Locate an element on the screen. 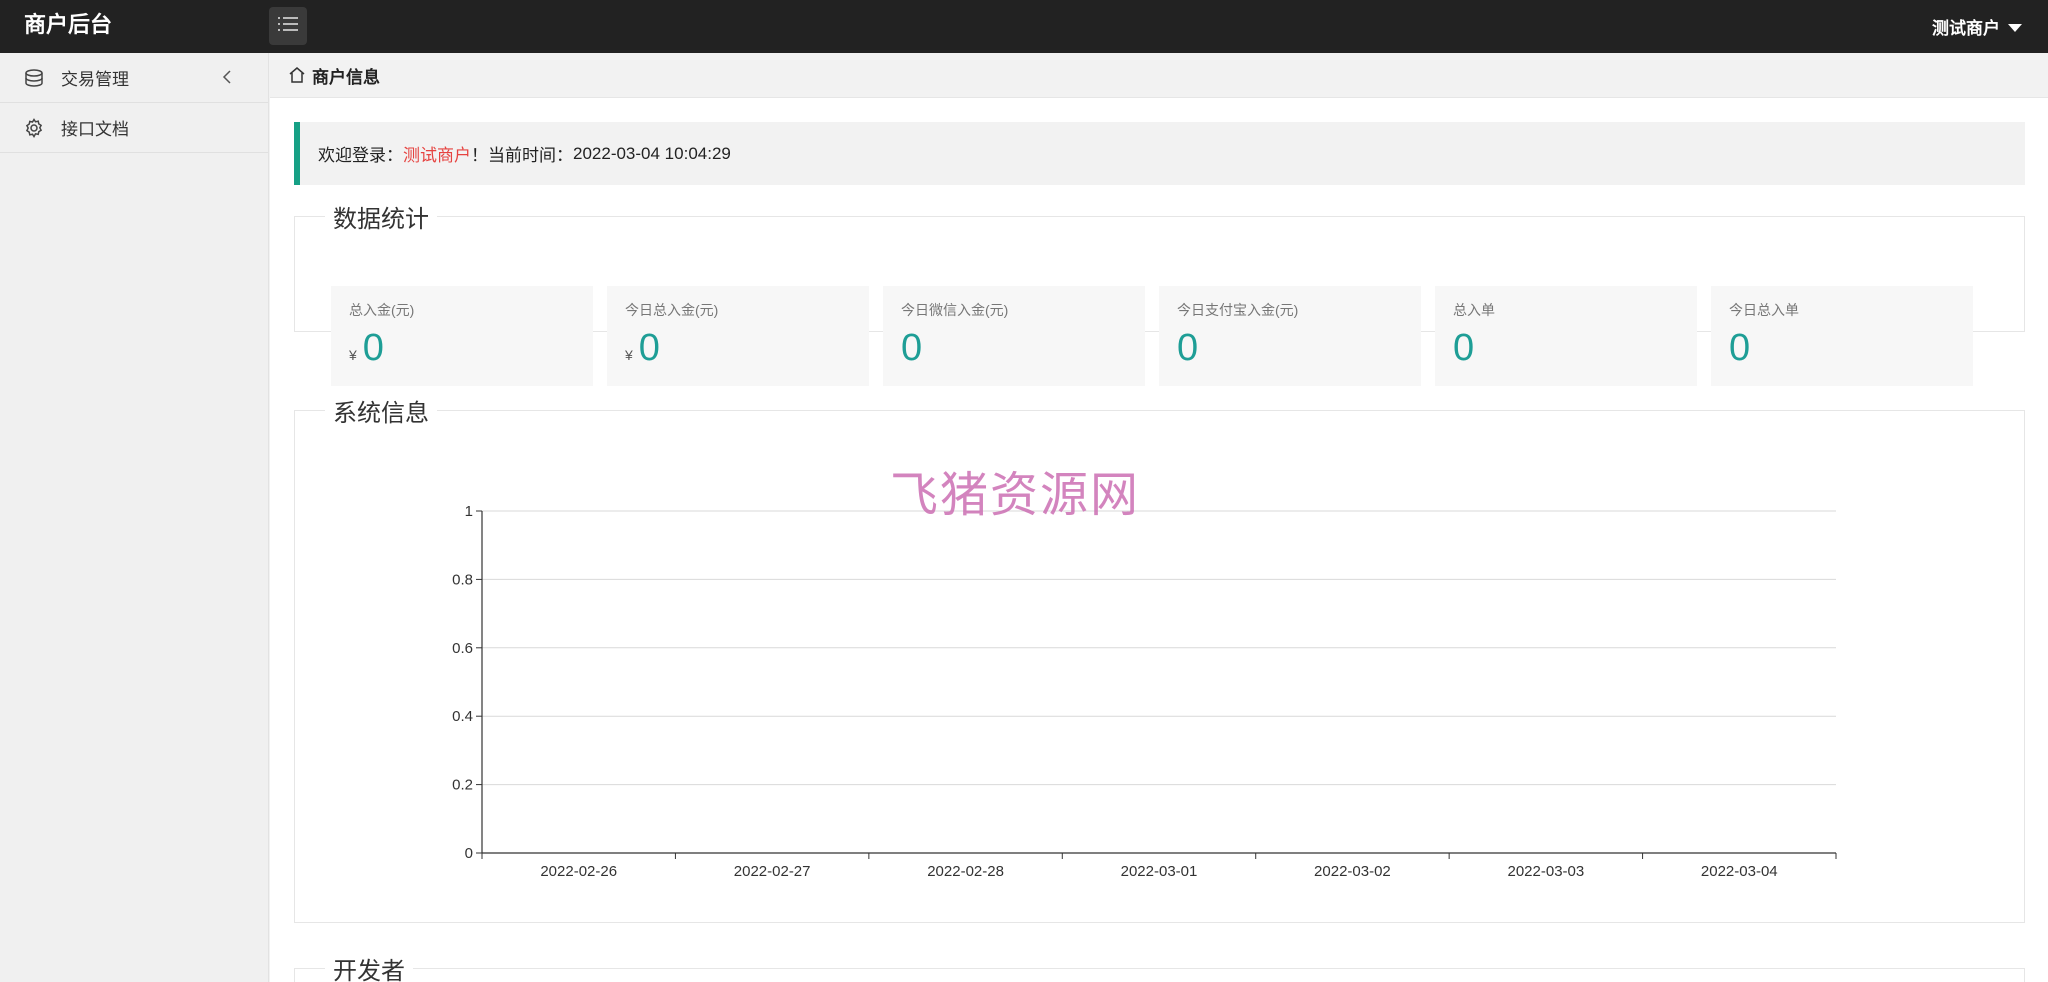  x-tick-label: 2022-03-01 is located at coordinates (1159, 871).